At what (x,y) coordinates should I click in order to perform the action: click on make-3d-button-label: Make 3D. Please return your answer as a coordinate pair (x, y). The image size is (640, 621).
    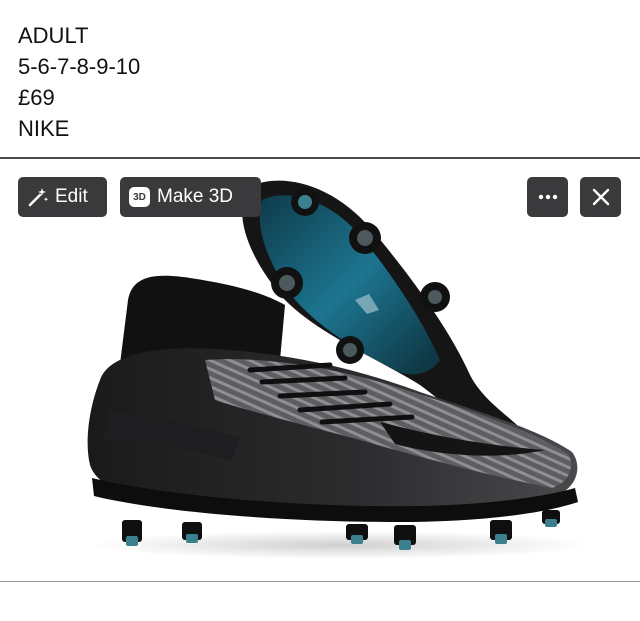
    Looking at the image, I should click on (195, 196).